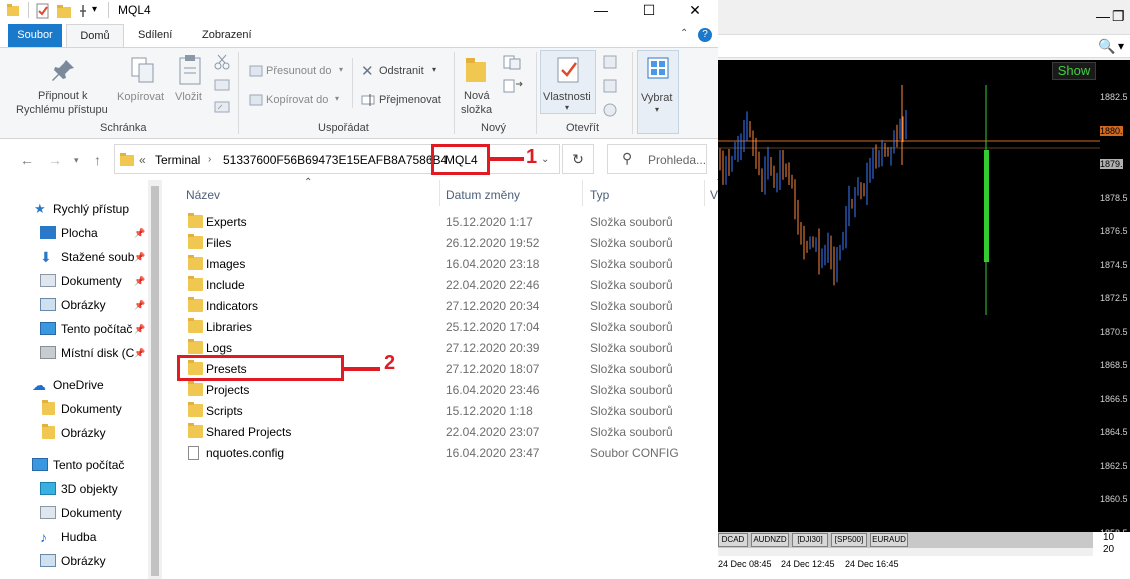  What do you see at coordinates (532, 157) in the screenshot?
I see `annotation-number-1: 1` at bounding box center [532, 157].